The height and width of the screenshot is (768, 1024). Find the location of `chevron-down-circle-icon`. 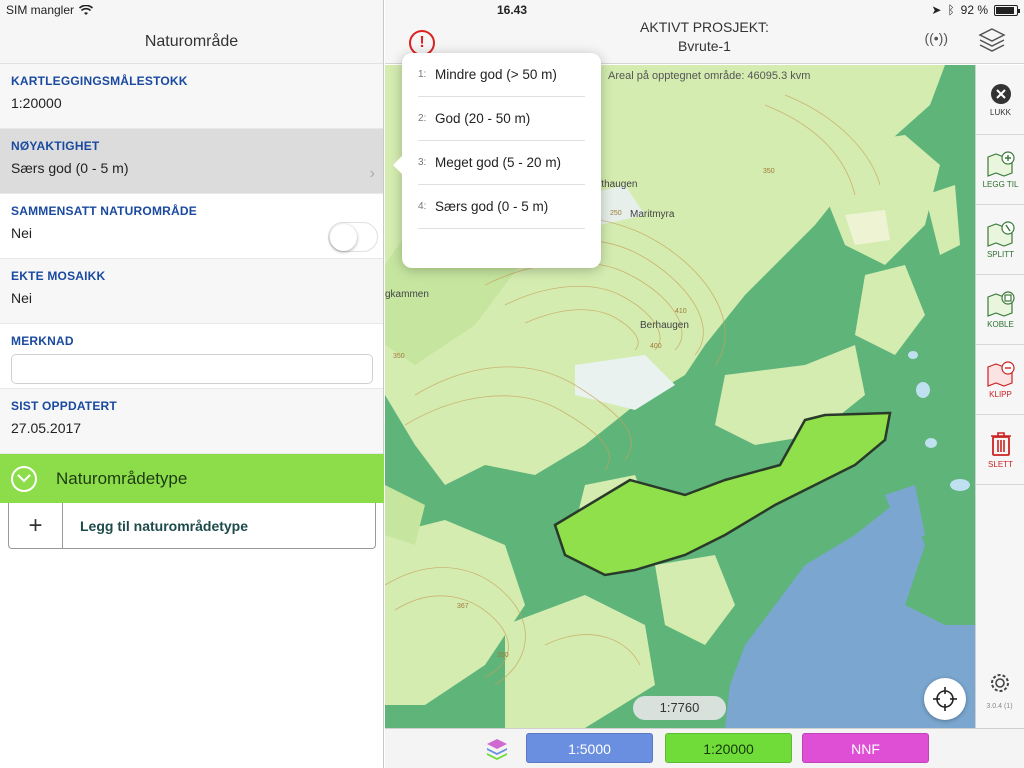

chevron-down-circle-icon is located at coordinates (24, 478).